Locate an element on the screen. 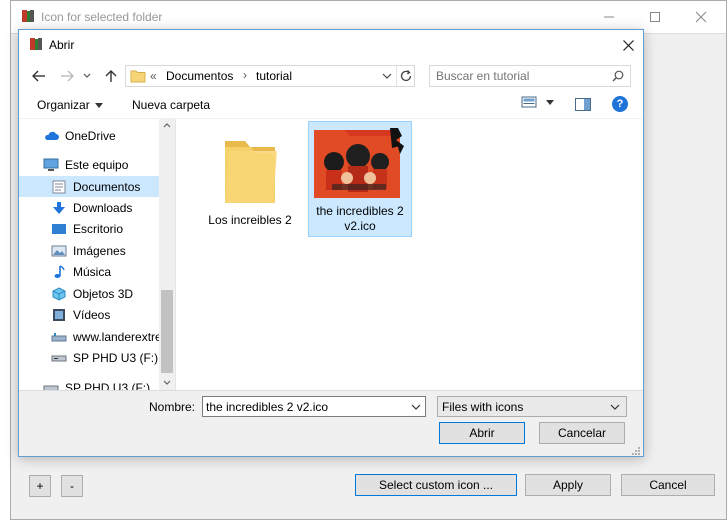 The height and width of the screenshot is (528, 727). music-note-icon is located at coordinates (59, 271).